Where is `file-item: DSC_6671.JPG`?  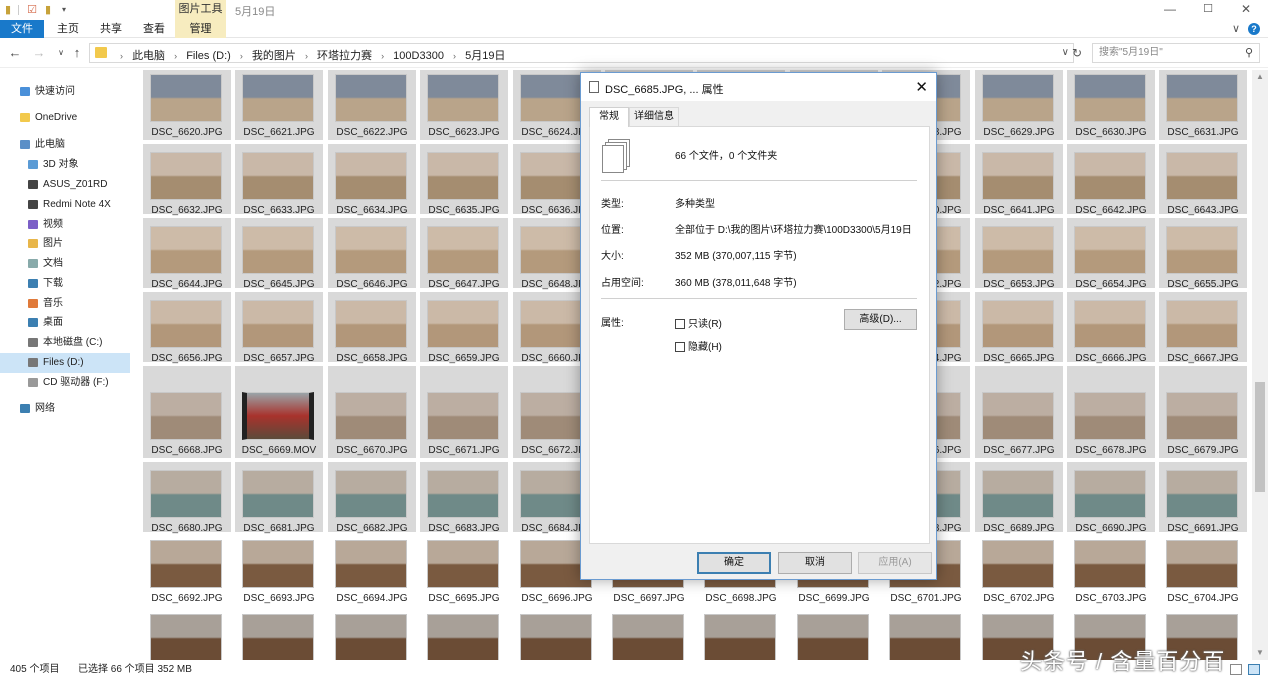 file-item: DSC_6671.JPG is located at coordinates (464, 412).